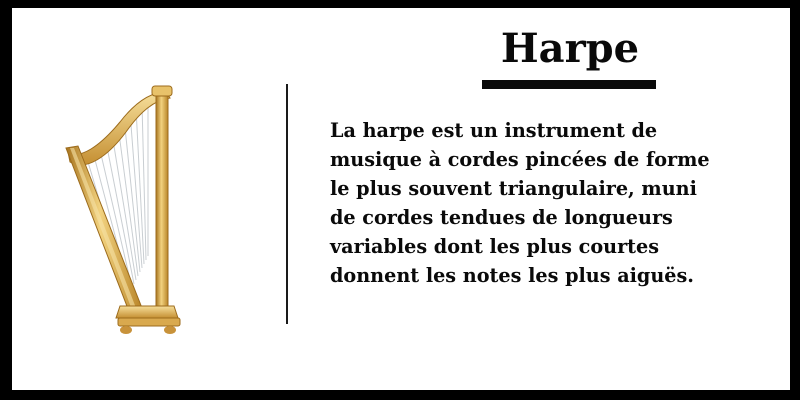 The image size is (800, 400). What do you see at coordinates (570, 48) in the screenshot?
I see `page-title: Harpe` at bounding box center [570, 48].